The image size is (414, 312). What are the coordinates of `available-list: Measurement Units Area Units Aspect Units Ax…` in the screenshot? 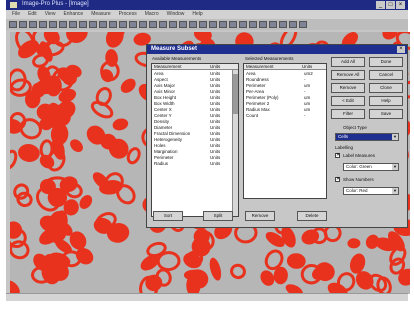 It's located at (195, 140).